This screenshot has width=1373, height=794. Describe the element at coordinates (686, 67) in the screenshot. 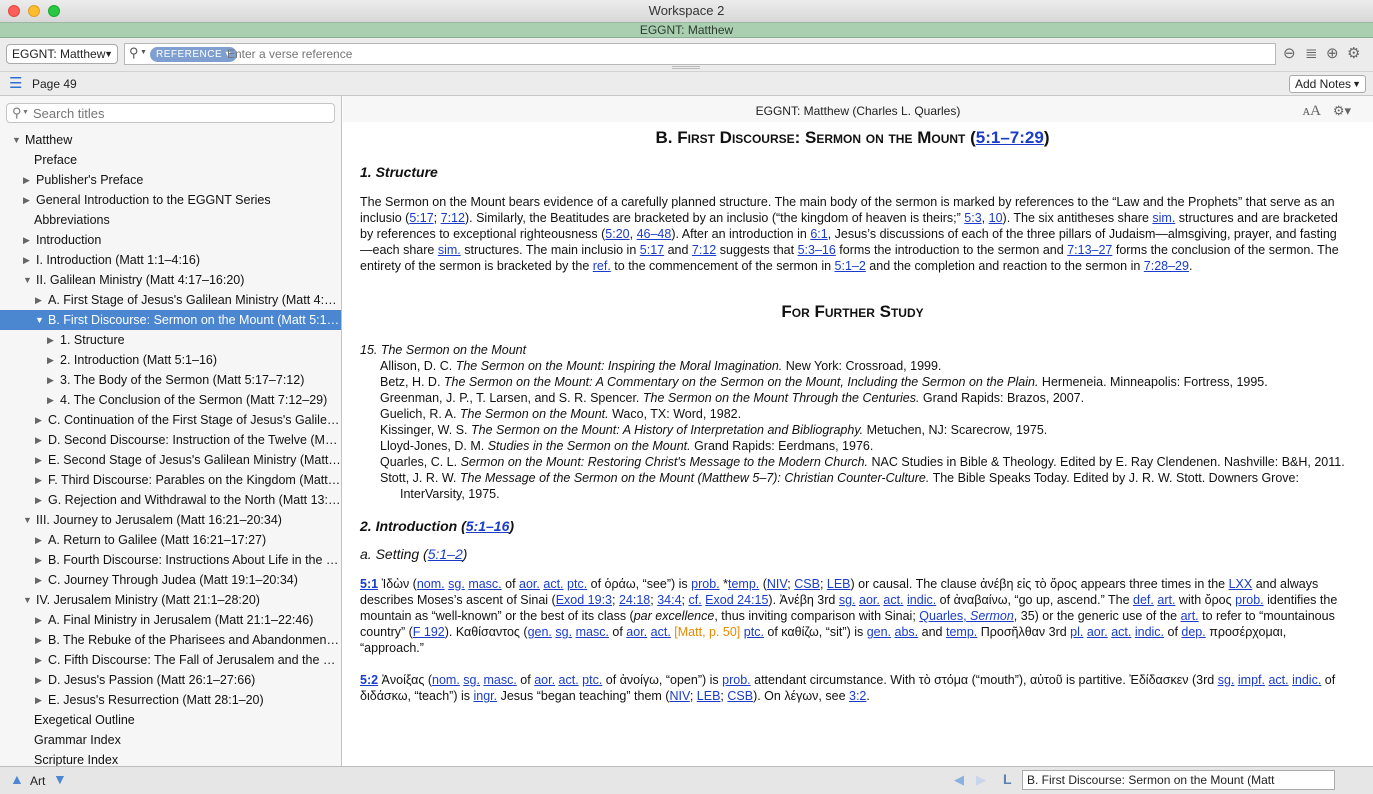

I see `resize-handle` at that location.